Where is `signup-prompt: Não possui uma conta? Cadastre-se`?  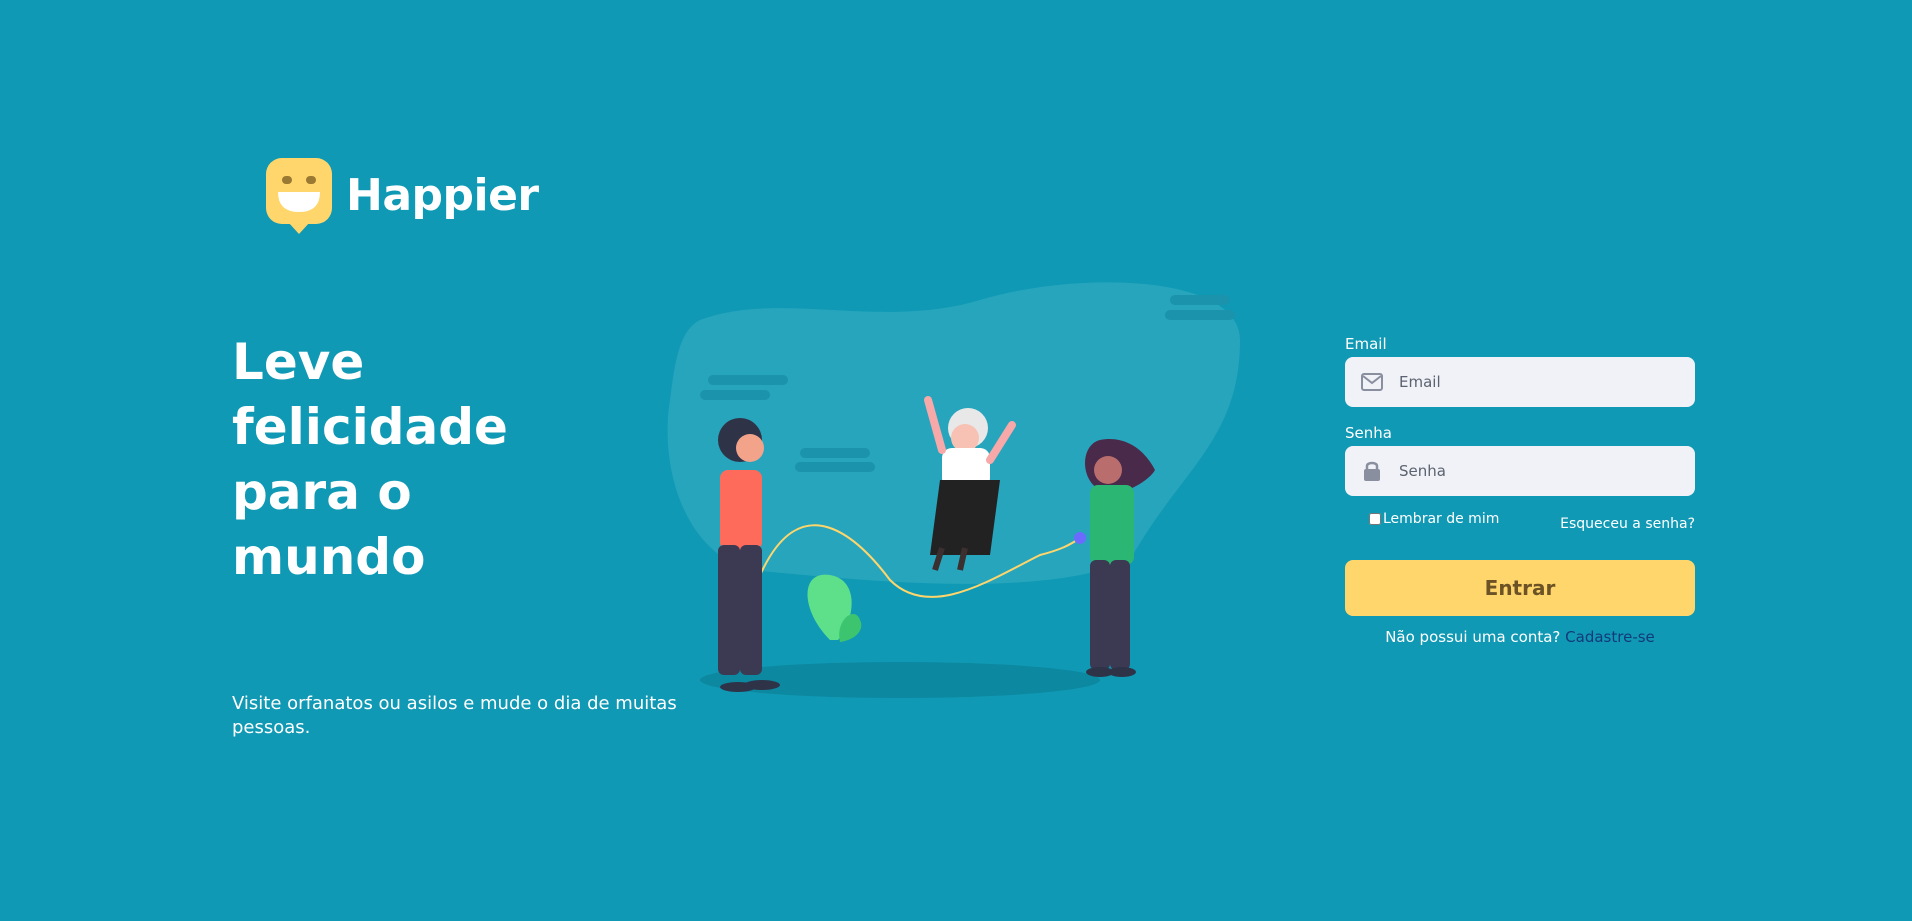 signup-prompt: Não possui uma conta? Cadastre-se is located at coordinates (1520, 637).